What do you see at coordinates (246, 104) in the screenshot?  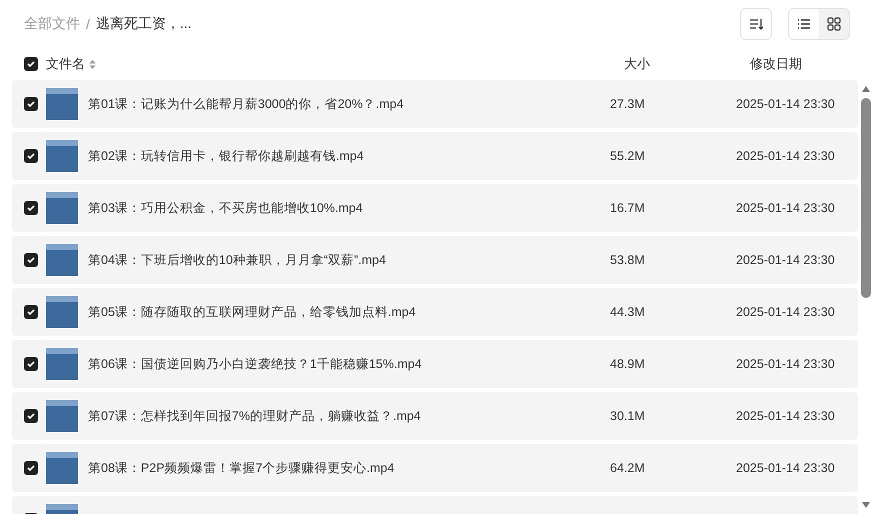 I see `file-name: 第01课：记账为什么能帮月薪3000的你，省20%？.mp4` at bounding box center [246, 104].